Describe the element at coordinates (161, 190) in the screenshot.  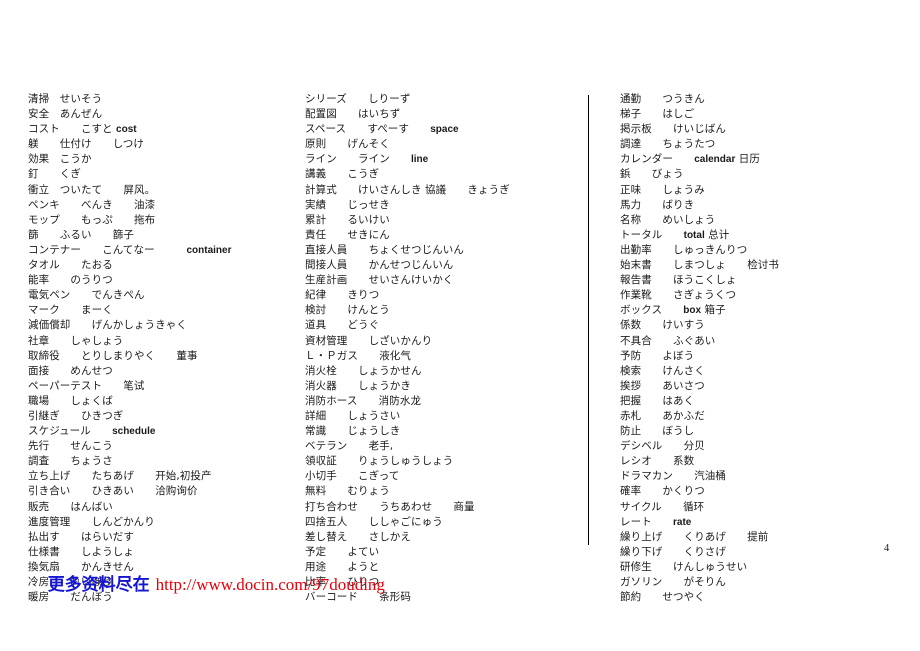
I see `vocabulary-entry: 衝立 ついたて 屏风。` at that location.